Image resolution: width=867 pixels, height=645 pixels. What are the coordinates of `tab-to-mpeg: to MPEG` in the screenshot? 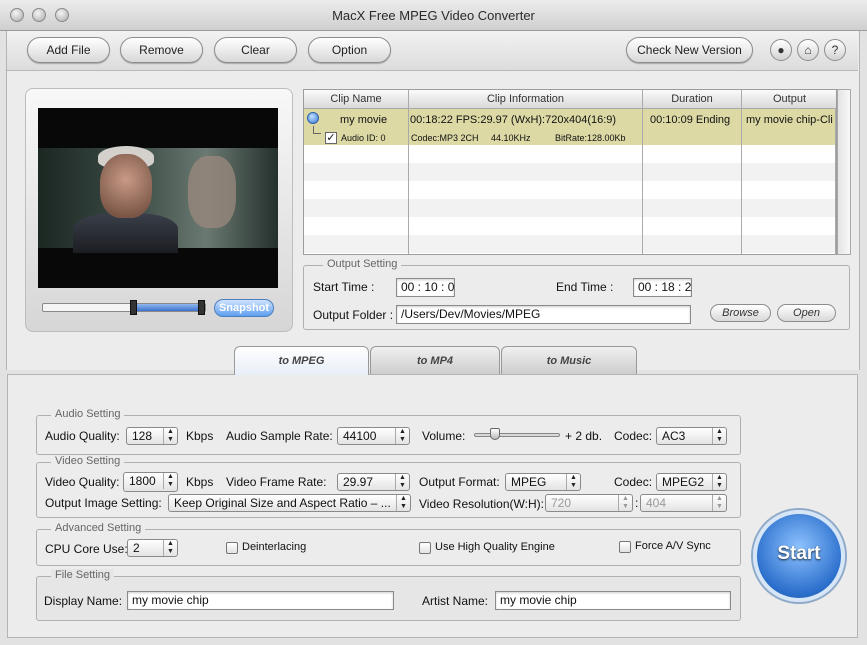 It's located at (301, 360).